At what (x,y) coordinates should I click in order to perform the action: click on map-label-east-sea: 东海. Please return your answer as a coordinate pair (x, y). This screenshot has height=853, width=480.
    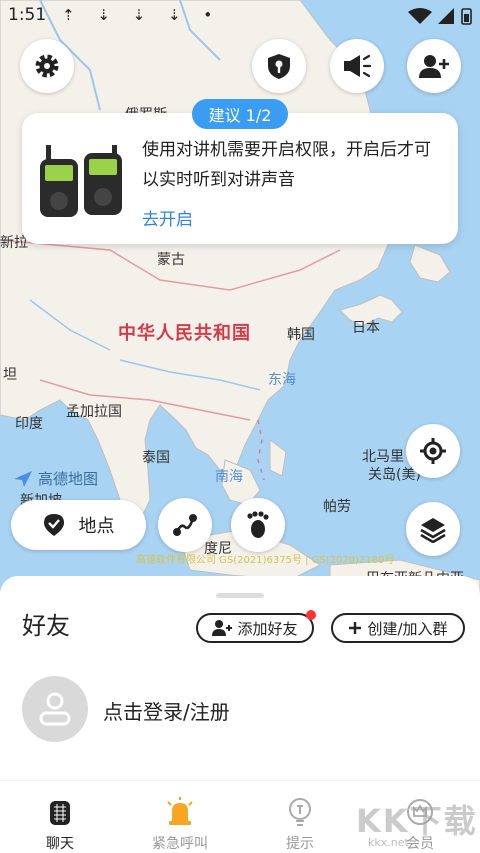
    Looking at the image, I should click on (282, 380).